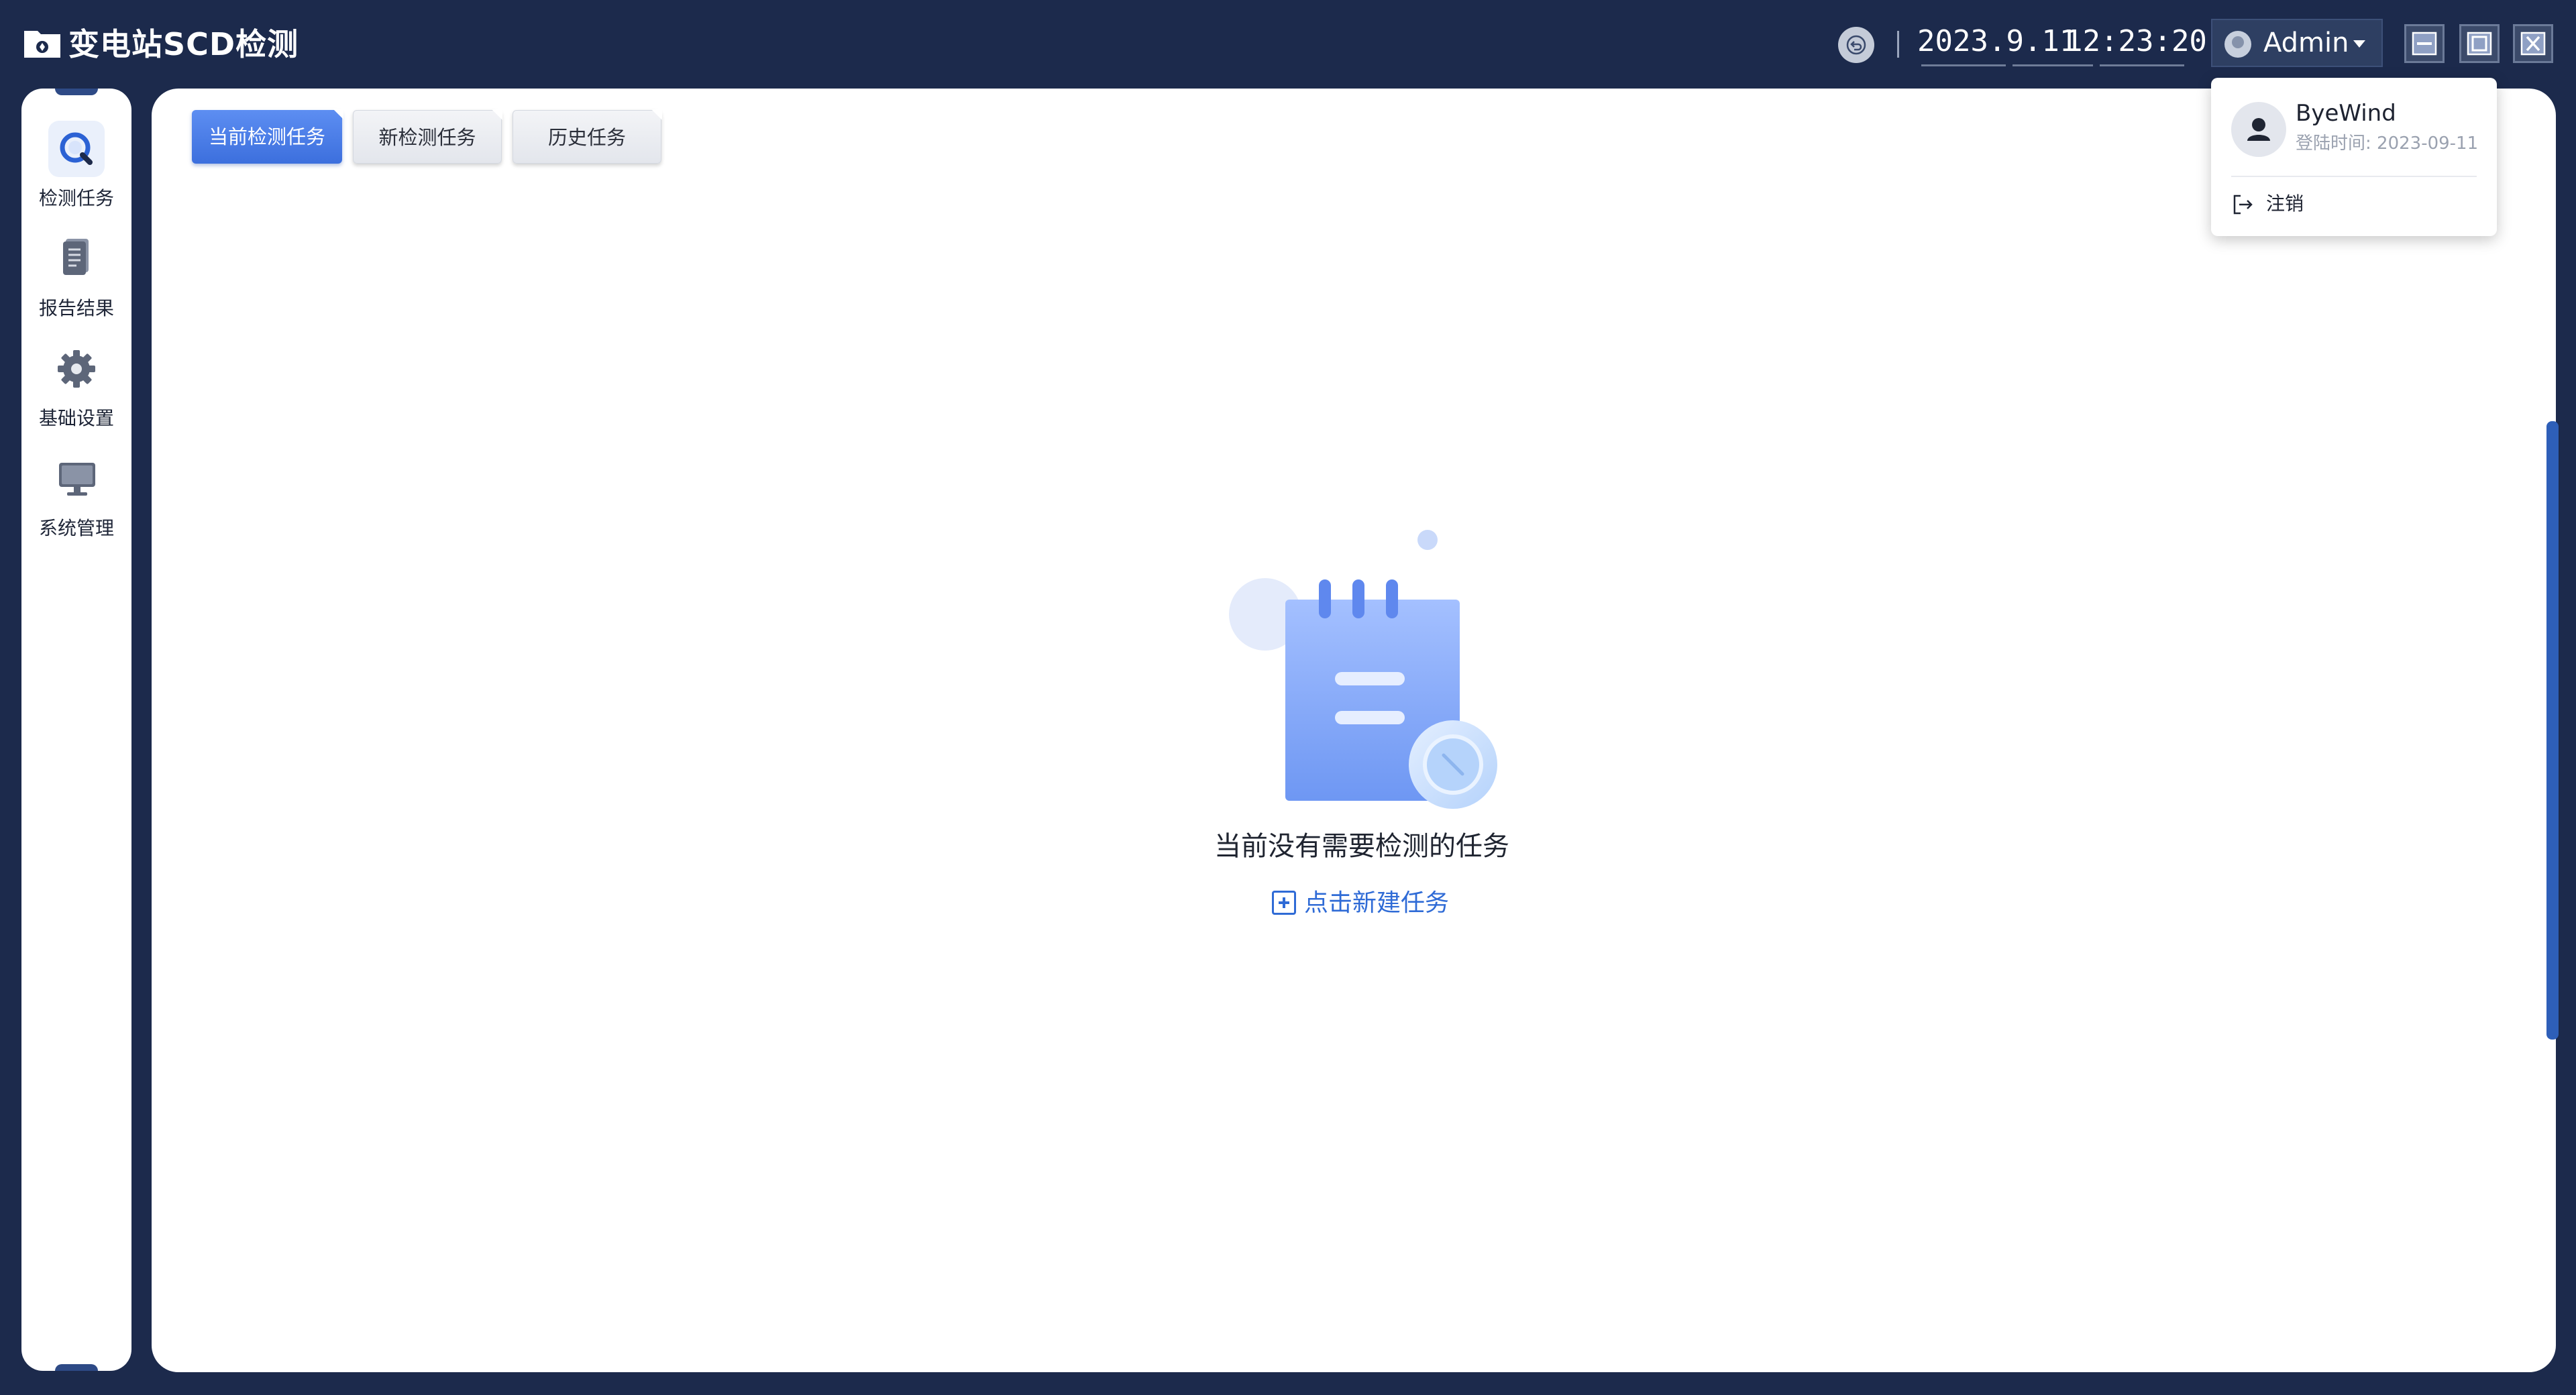 This screenshot has height=1395, width=2576. What do you see at coordinates (2306, 42) in the screenshot?
I see `user-name: Admin` at bounding box center [2306, 42].